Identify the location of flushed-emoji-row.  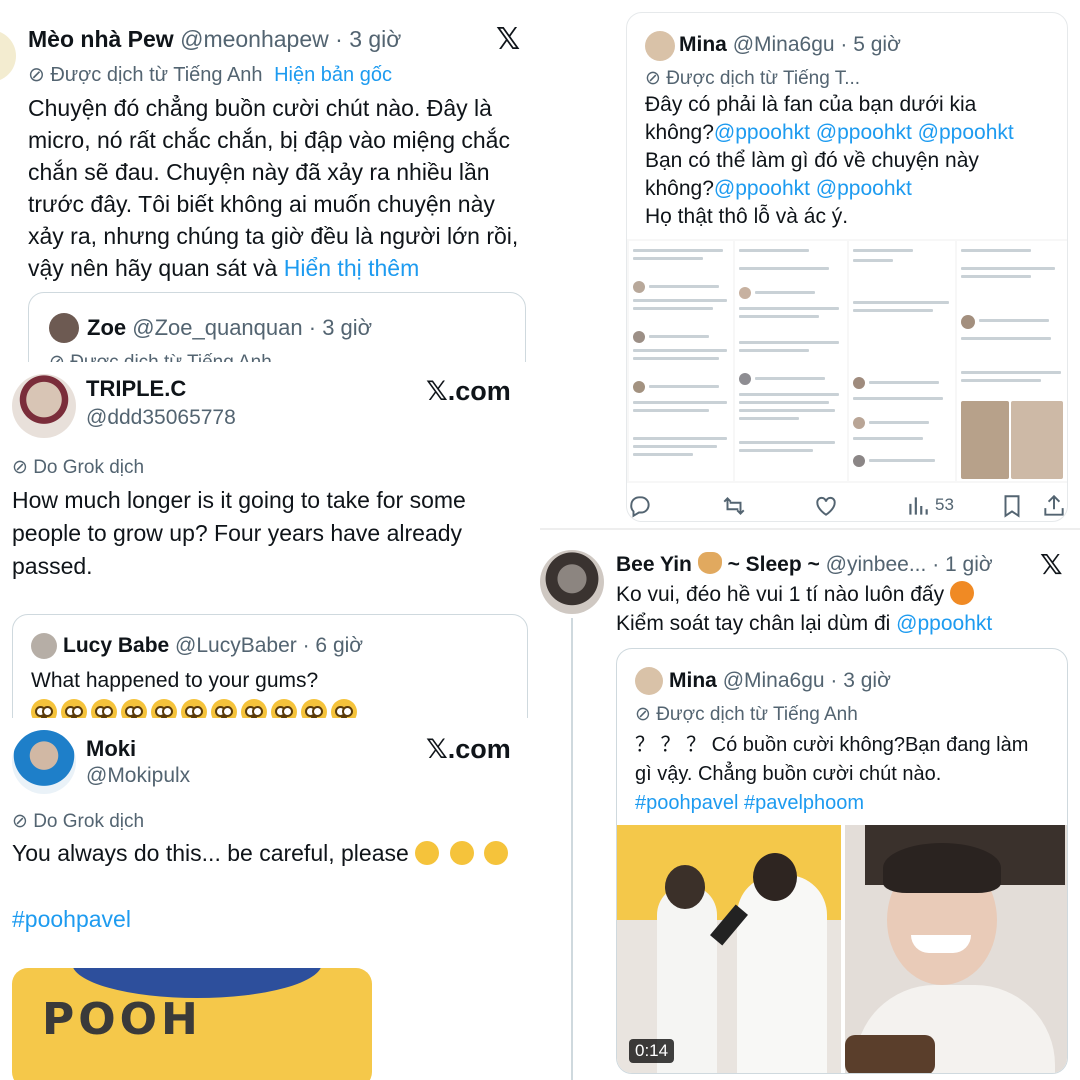
(196, 708).